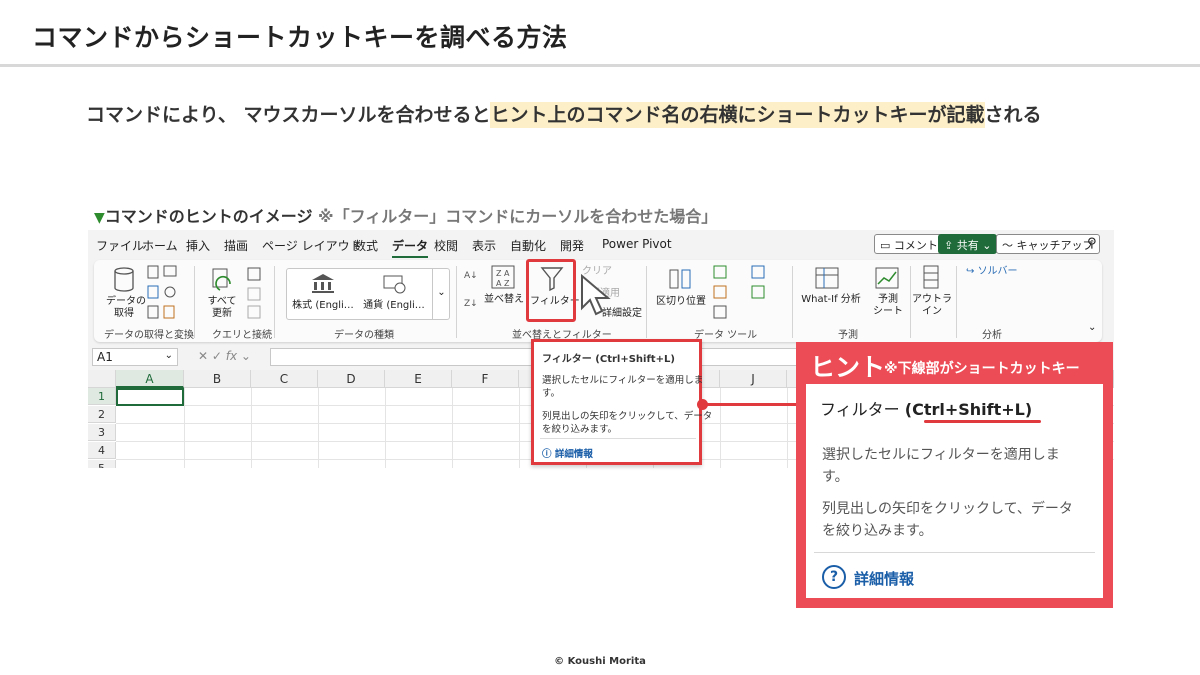 The width and height of the screenshot is (1200, 675). Describe the element at coordinates (394, 284) in the screenshot. I see `currency-icon` at that location.